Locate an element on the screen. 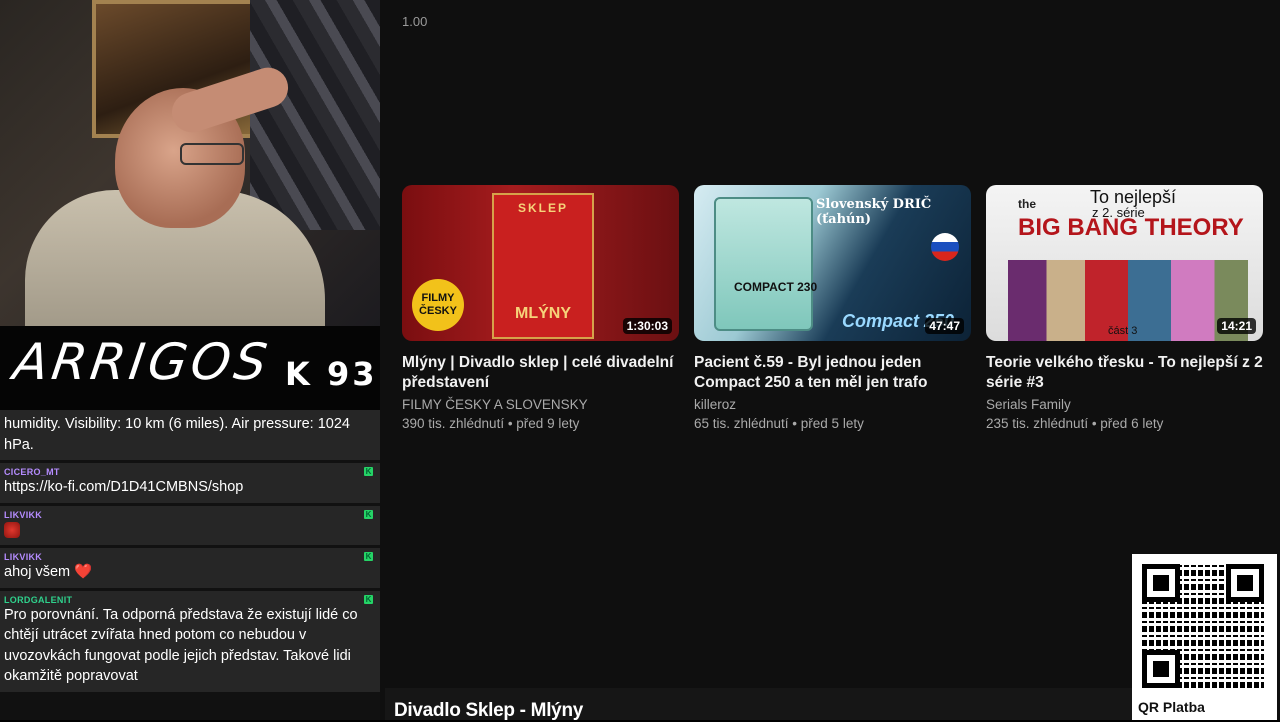  glasses is located at coordinates (212, 154).